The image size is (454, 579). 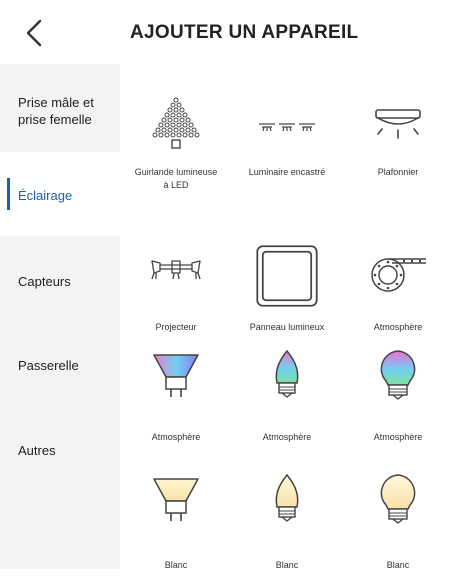 I want to click on sidebar-item-label: Autres, so click(x=37, y=450).